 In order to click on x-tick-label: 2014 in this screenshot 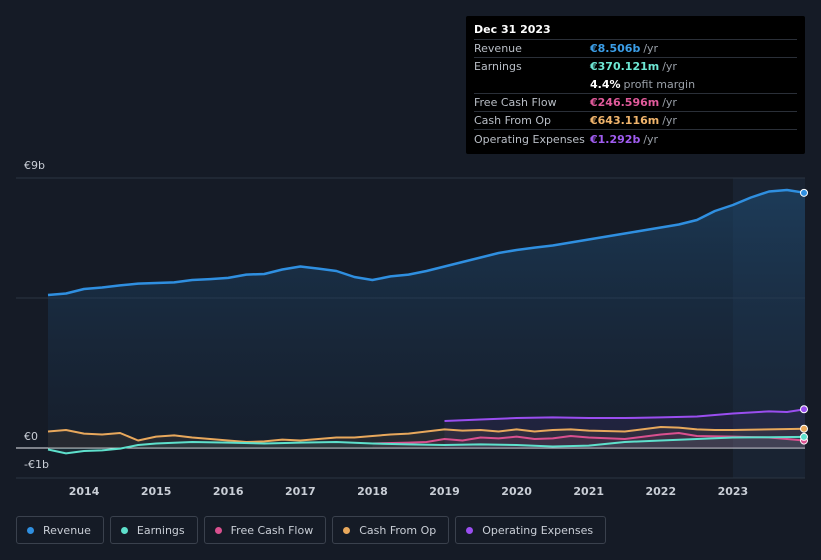, I will do `click(84, 491)`.